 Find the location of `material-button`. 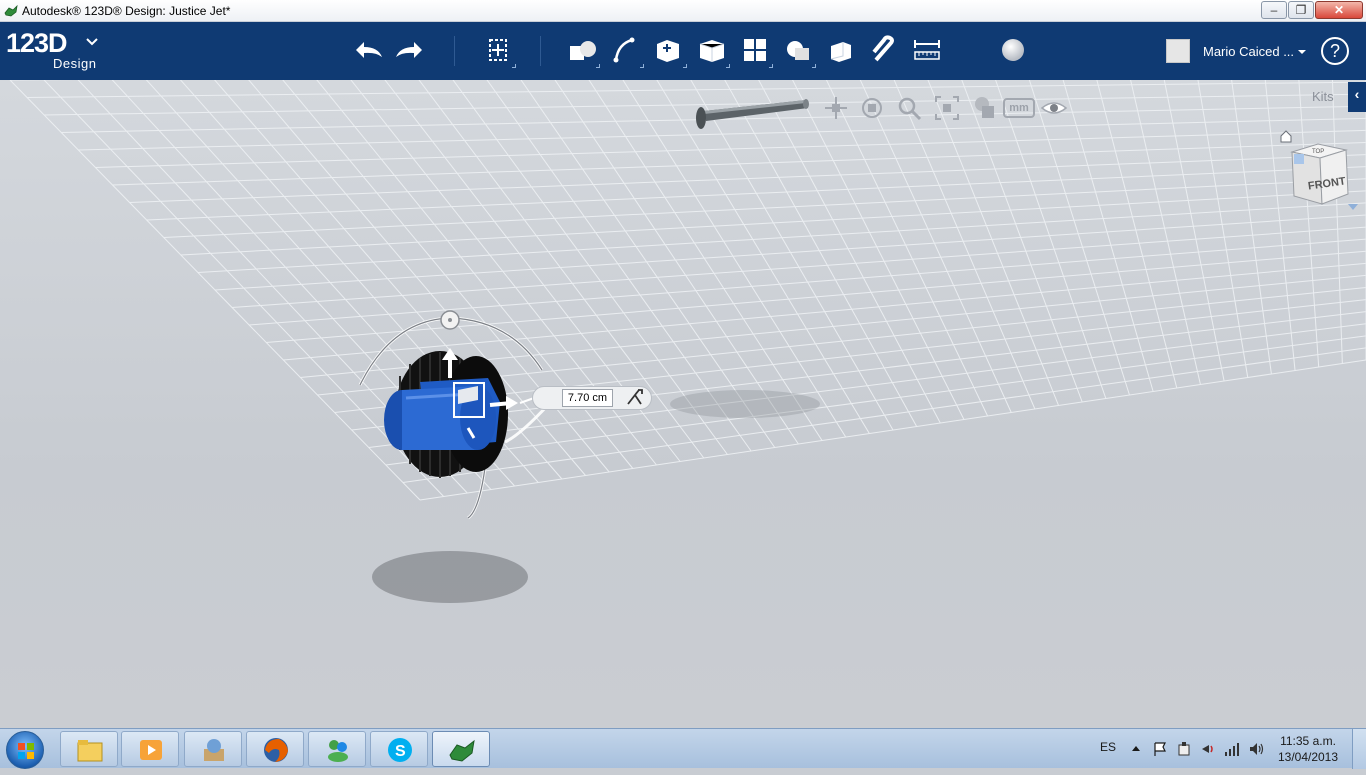

material-button is located at coordinates (1013, 50).